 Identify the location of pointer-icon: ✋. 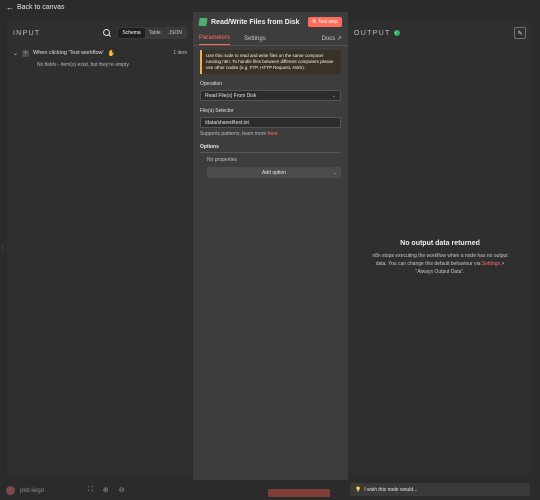
(111, 53).